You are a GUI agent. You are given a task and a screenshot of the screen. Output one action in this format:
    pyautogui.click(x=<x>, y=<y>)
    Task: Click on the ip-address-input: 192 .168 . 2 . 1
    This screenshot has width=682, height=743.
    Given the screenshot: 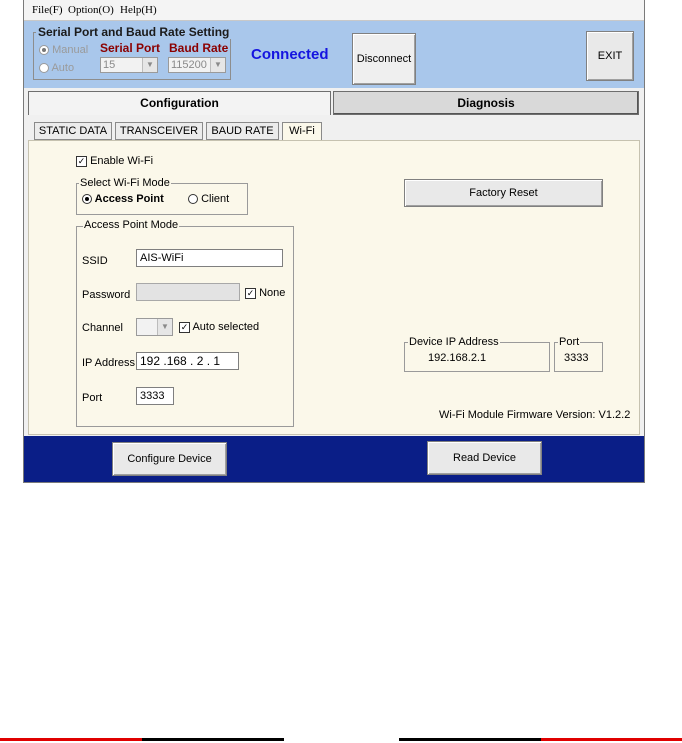 What is the action you would take?
    pyautogui.click(x=187, y=361)
    